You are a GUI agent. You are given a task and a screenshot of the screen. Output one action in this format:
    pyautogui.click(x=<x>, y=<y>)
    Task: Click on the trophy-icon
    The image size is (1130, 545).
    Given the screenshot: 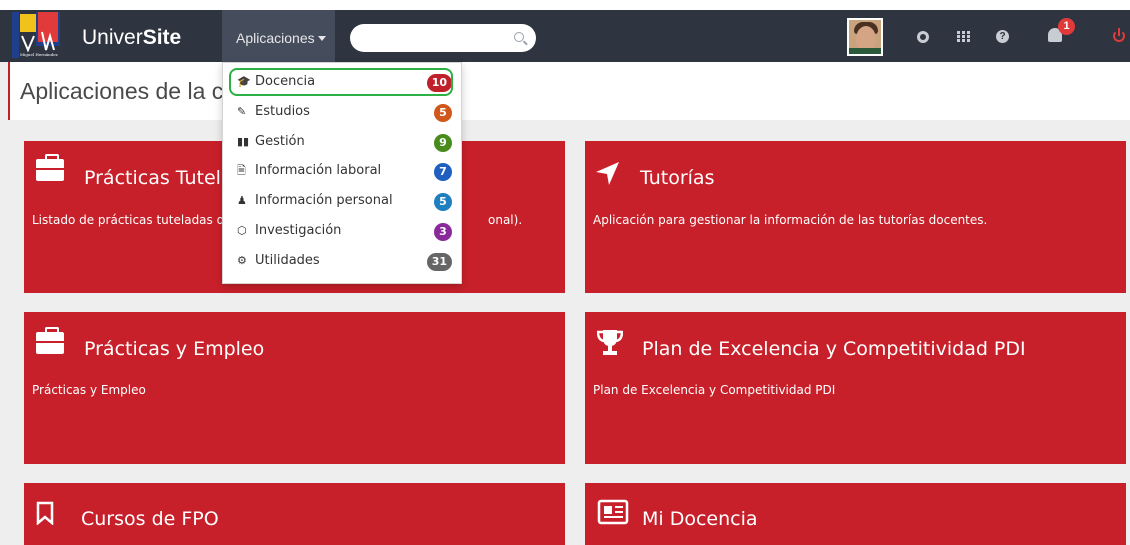 What is the action you would take?
    pyautogui.click(x=610, y=344)
    